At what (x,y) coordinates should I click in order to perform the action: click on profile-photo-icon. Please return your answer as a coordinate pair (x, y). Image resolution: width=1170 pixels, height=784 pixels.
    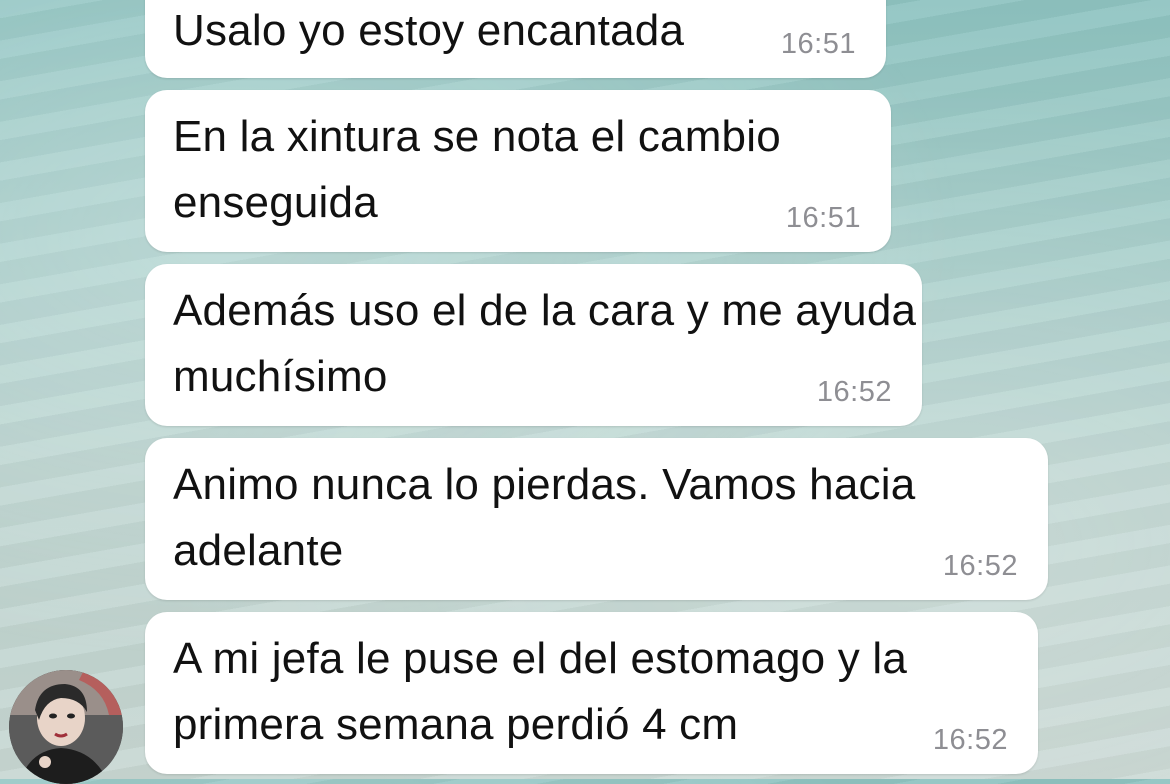
    Looking at the image, I should click on (66, 727).